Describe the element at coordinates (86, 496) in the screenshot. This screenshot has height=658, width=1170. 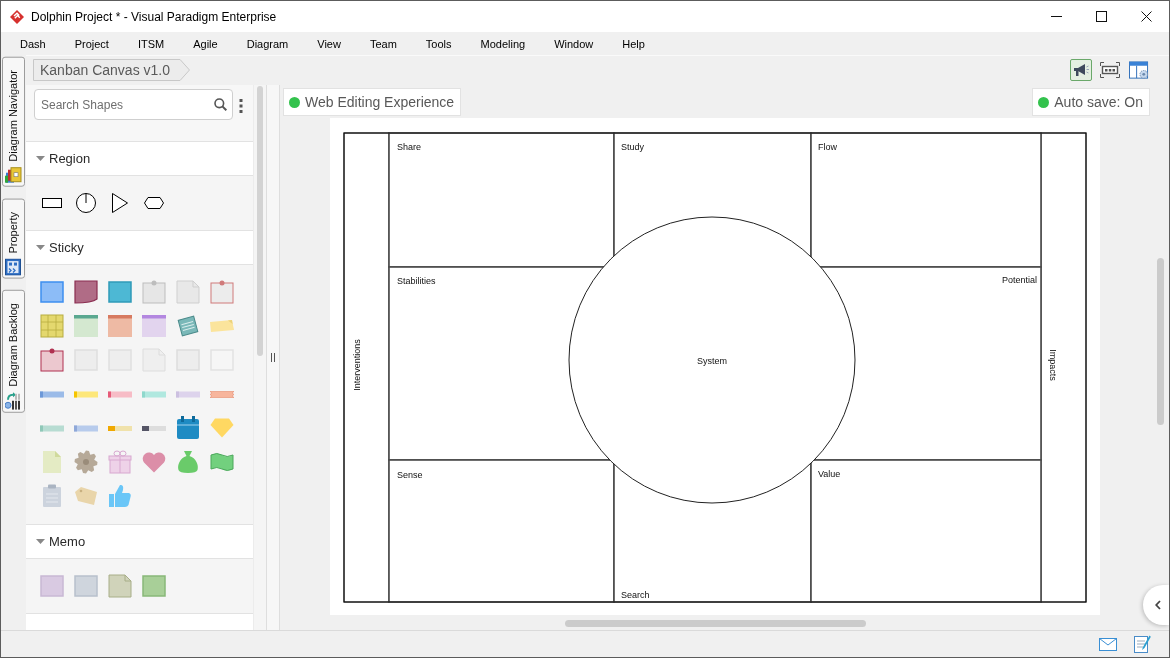
I see `tag-icon` at that location.